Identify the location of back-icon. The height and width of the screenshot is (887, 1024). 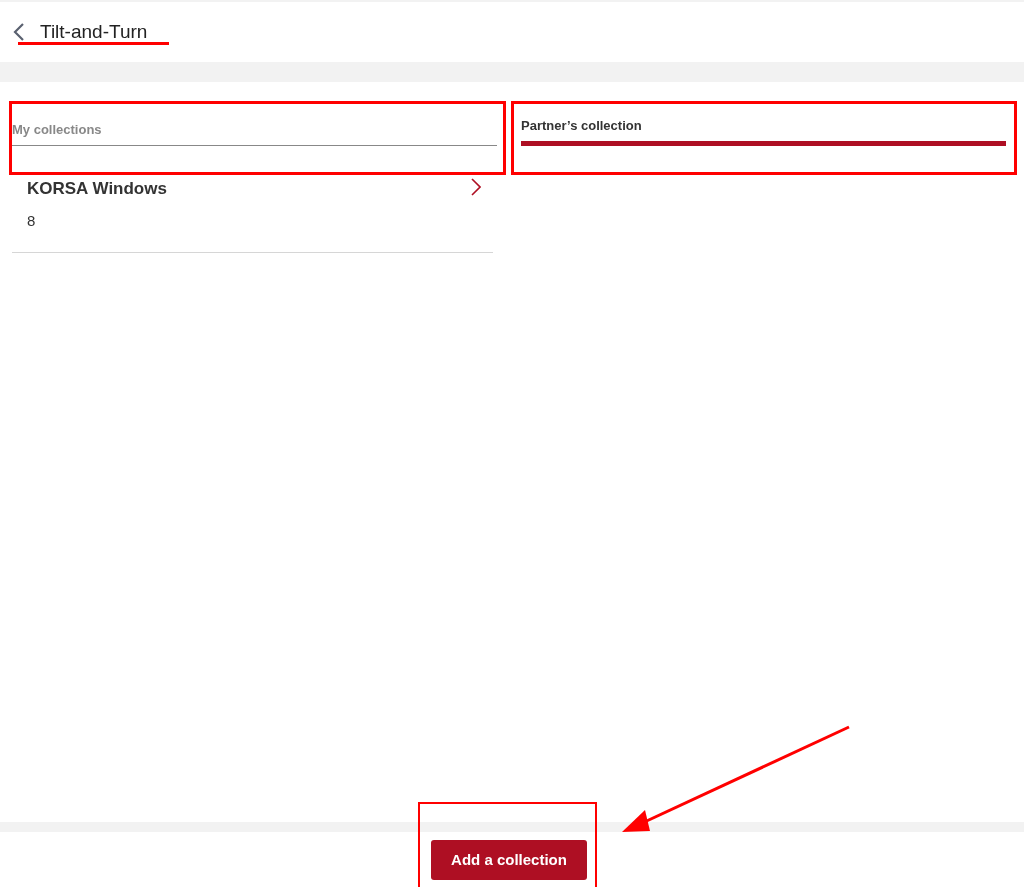
(19, 32).